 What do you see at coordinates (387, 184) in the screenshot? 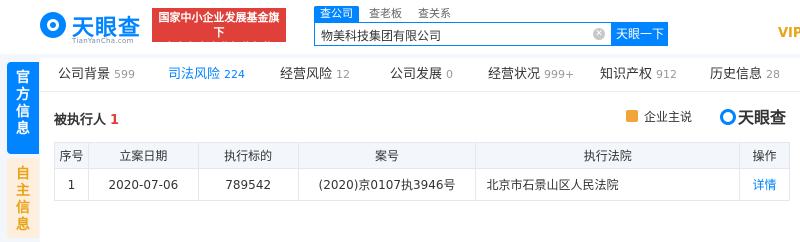
I see `cell-case-number: (2020)京0107执3946号` at bounding box center [387, 184].